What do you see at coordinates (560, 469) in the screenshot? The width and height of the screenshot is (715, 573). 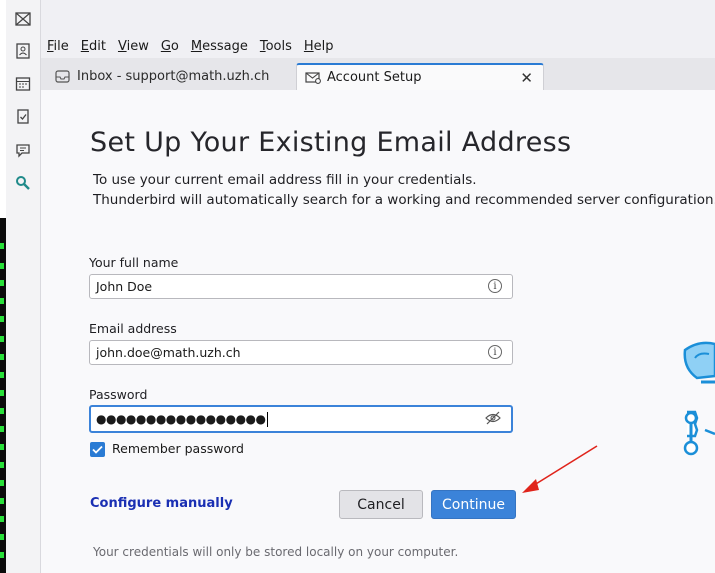 I see `annotation-arrow` at bounding box center [560, 469].